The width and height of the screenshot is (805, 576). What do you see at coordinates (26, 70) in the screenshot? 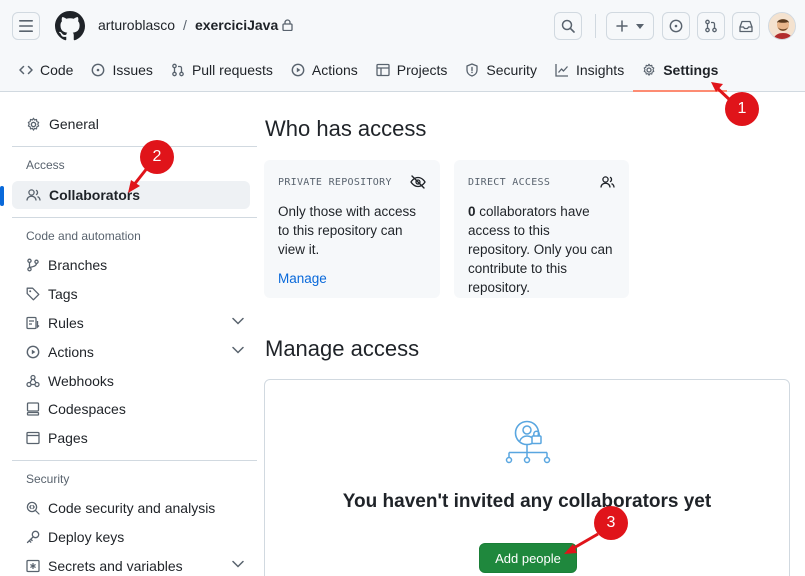
I see `code-icon` at bounding box center [26, 70].